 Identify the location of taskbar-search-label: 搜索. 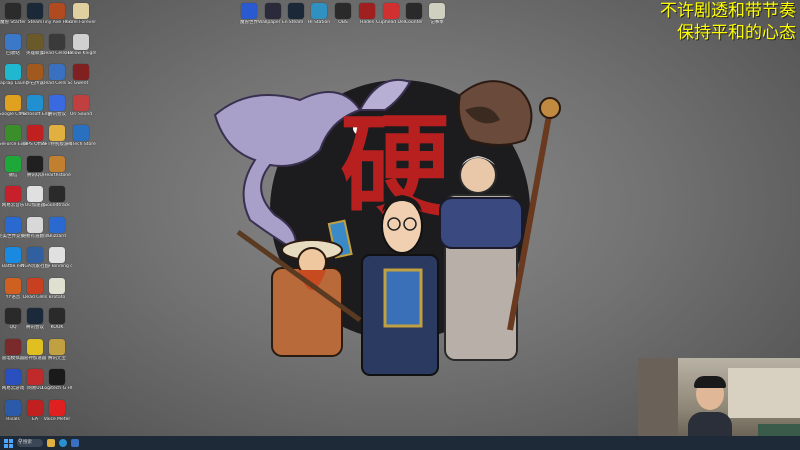
(30, 442).